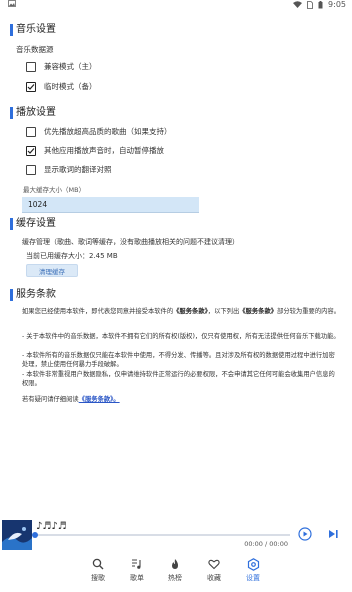 The image size is (352, 592). What do you see at coordinates (175, 564) in the screenshot?
I see `fire-icon` at bounding box center [175, 564].